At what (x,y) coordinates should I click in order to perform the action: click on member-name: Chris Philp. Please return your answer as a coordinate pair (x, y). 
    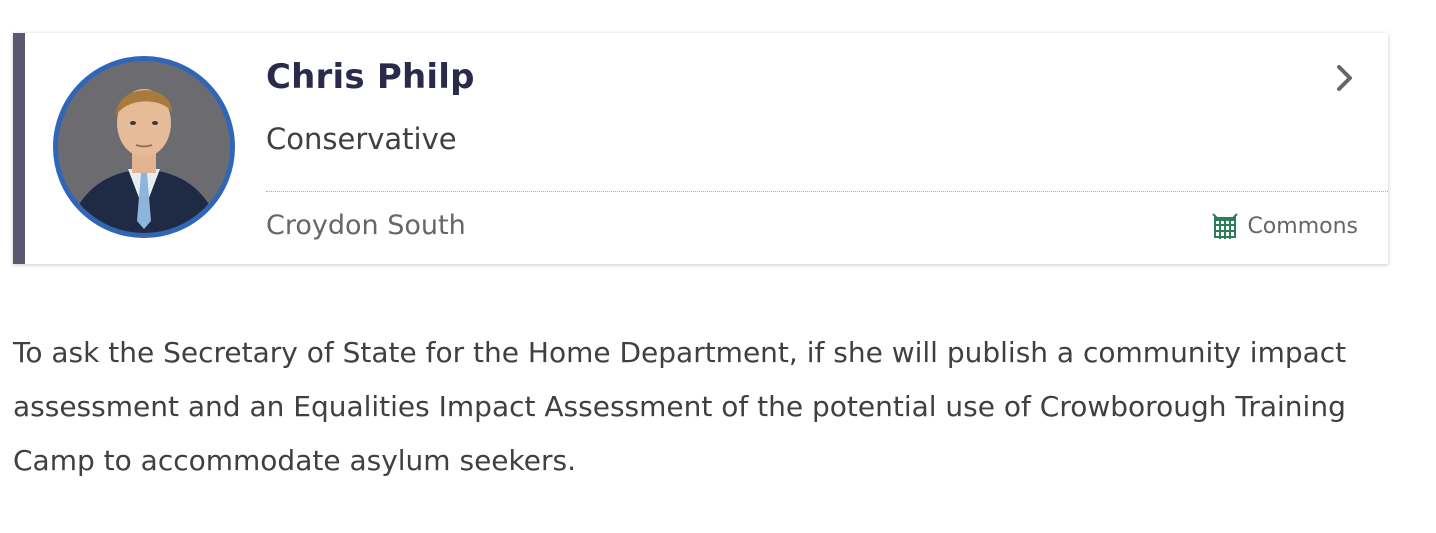
    Looking at the image, I should click on (370, 77).